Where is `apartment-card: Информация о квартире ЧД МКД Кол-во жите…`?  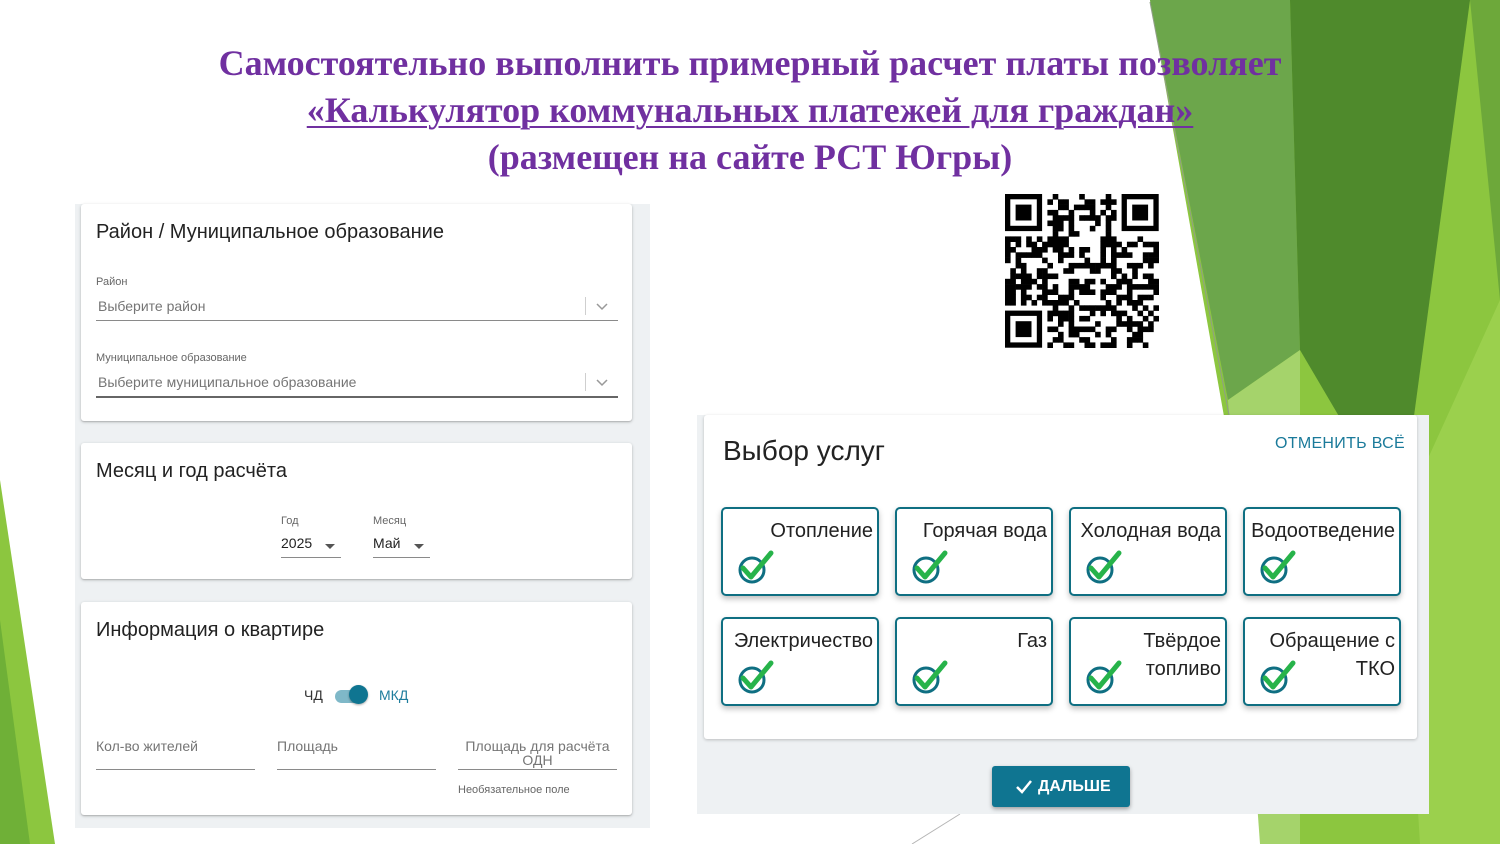 apartment-card: Информация о квартире ЧД МКД Кол-во жите… is located at coordinates (356, 708).